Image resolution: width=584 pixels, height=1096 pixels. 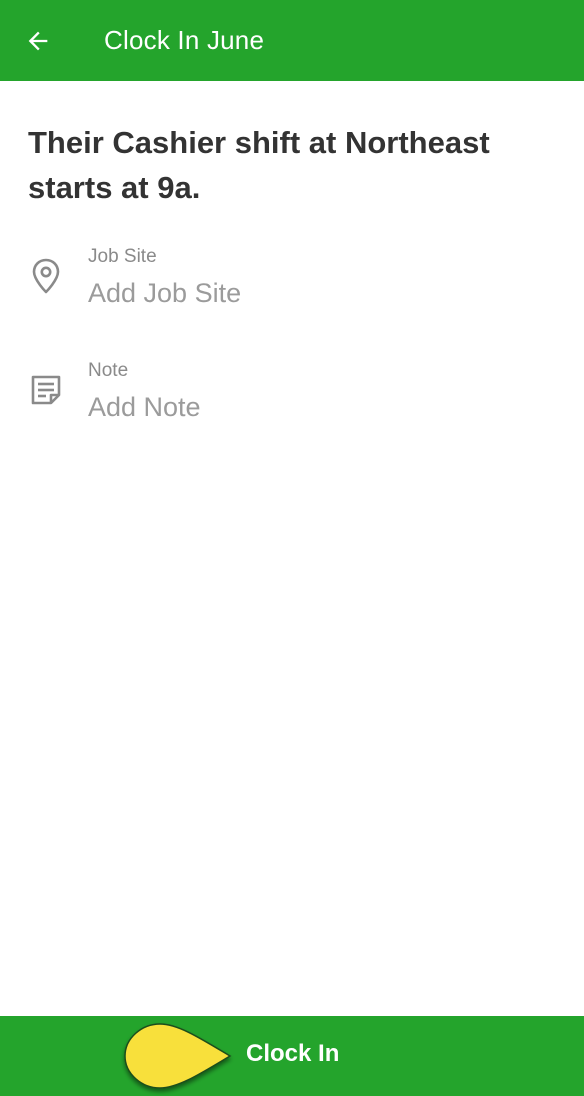 I want to click on location-pin-icon, so click(x=46, y=276).